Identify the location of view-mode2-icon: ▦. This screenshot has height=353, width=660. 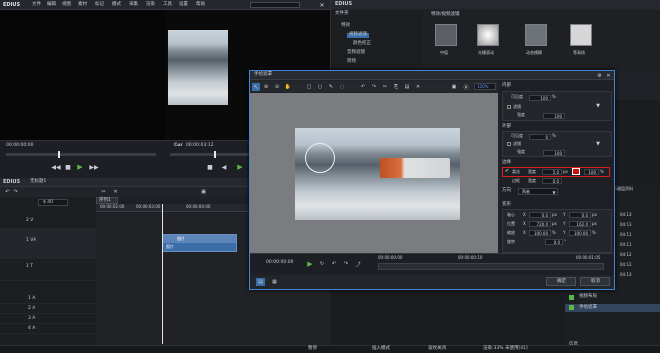
(274, 282).